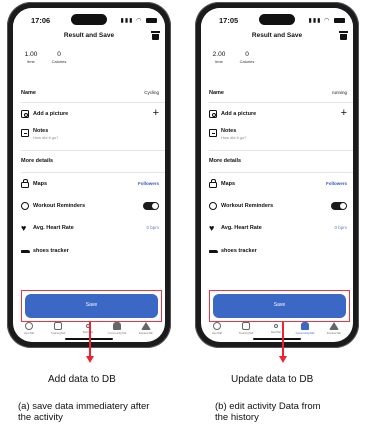 This screenshot has height=426, width=366. I want to click on reminders-label: Workout Reminders, so click(247, 206).